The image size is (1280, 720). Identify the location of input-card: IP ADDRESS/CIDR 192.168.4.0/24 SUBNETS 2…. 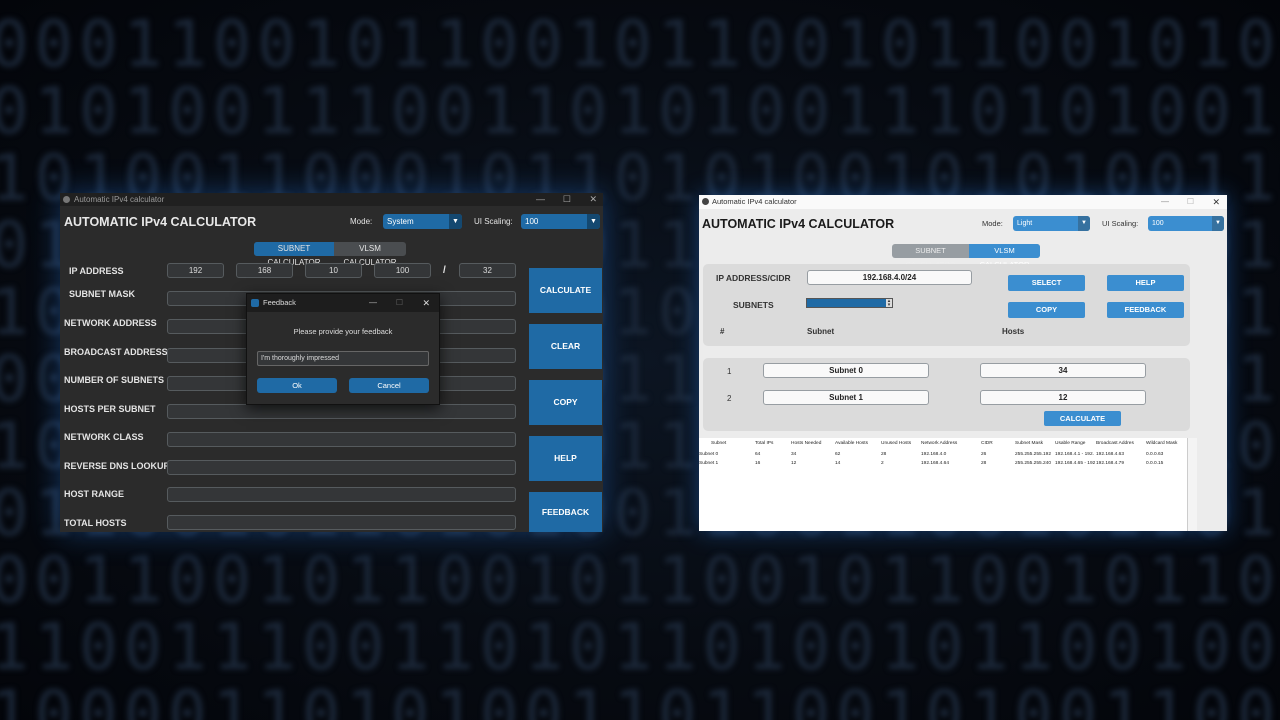
(946, 305).